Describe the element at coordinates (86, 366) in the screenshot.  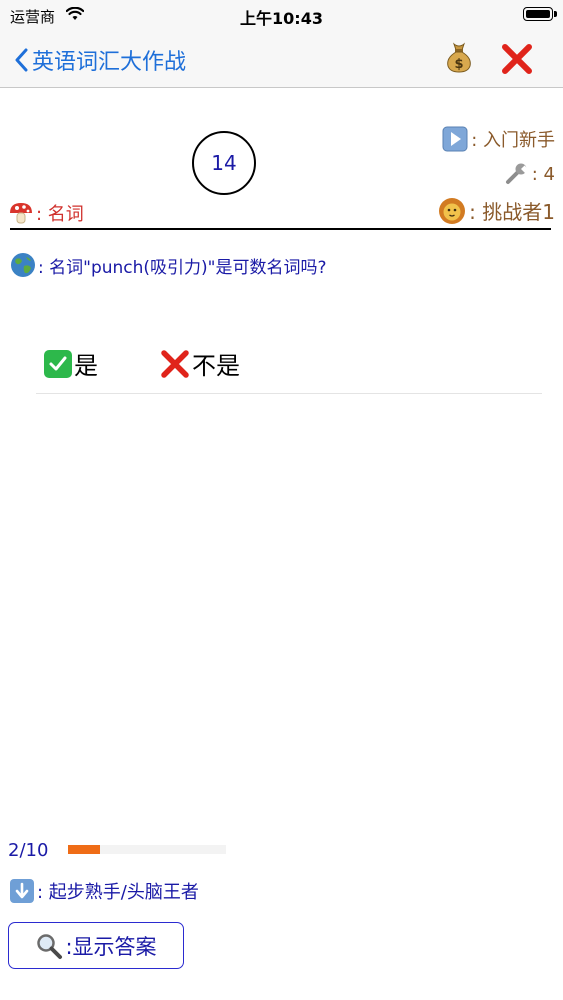
I see `answer-yes-label: 是` at that location.